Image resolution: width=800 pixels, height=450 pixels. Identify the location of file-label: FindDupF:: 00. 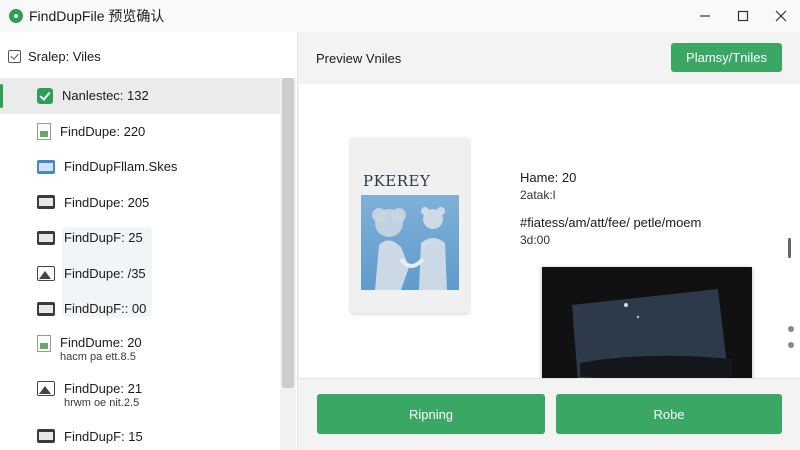
(105, 309).